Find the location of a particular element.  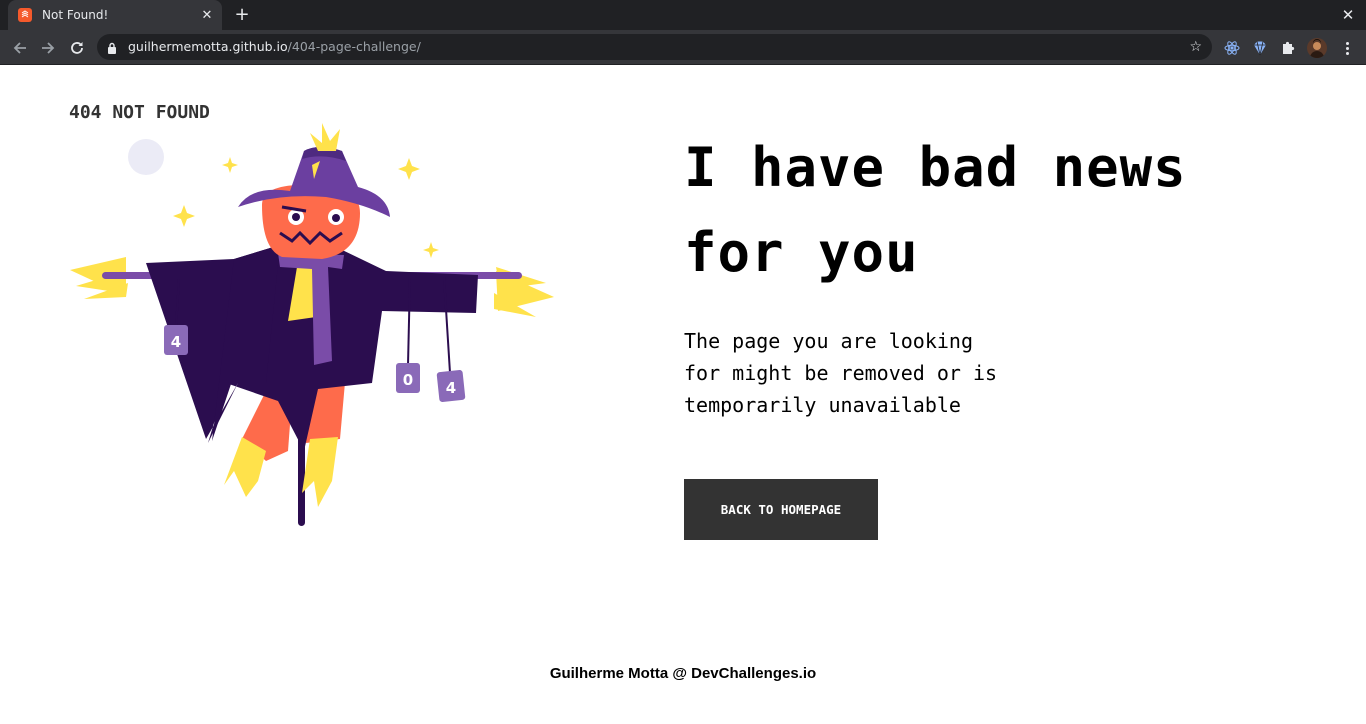

lock-icon is located at coordinates (112, 50).